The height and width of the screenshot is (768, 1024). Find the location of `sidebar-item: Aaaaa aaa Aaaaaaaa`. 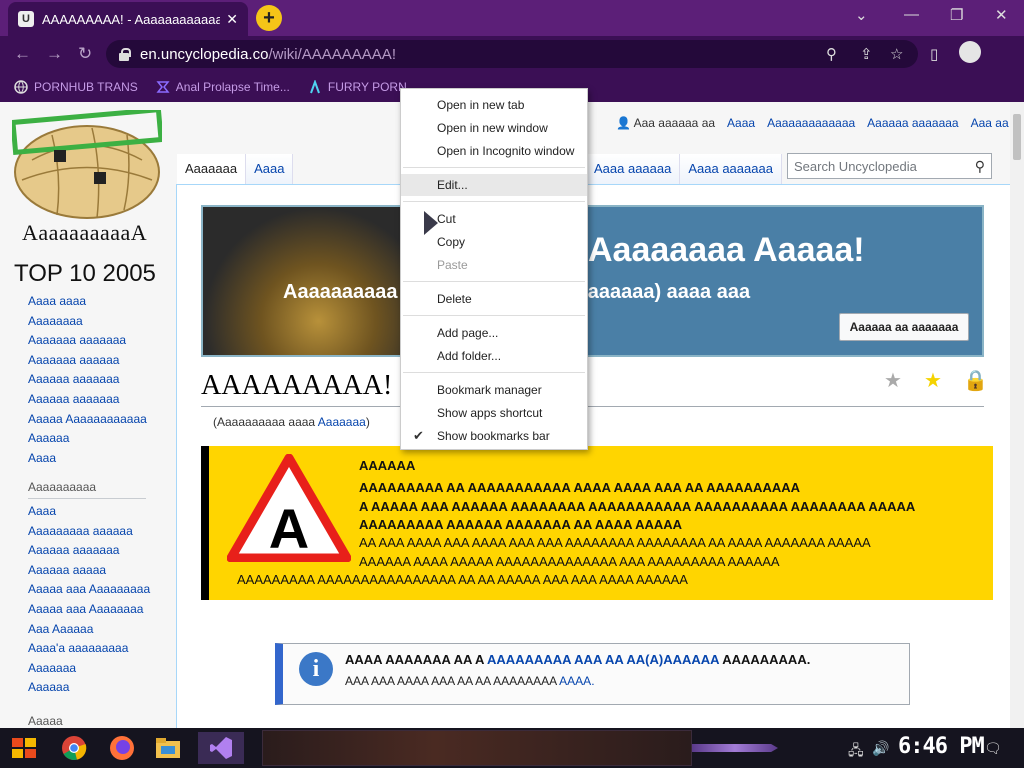

sidebar-item: Aaaaa aaa Aaaaaaaa is located at coordinates (89, 610).